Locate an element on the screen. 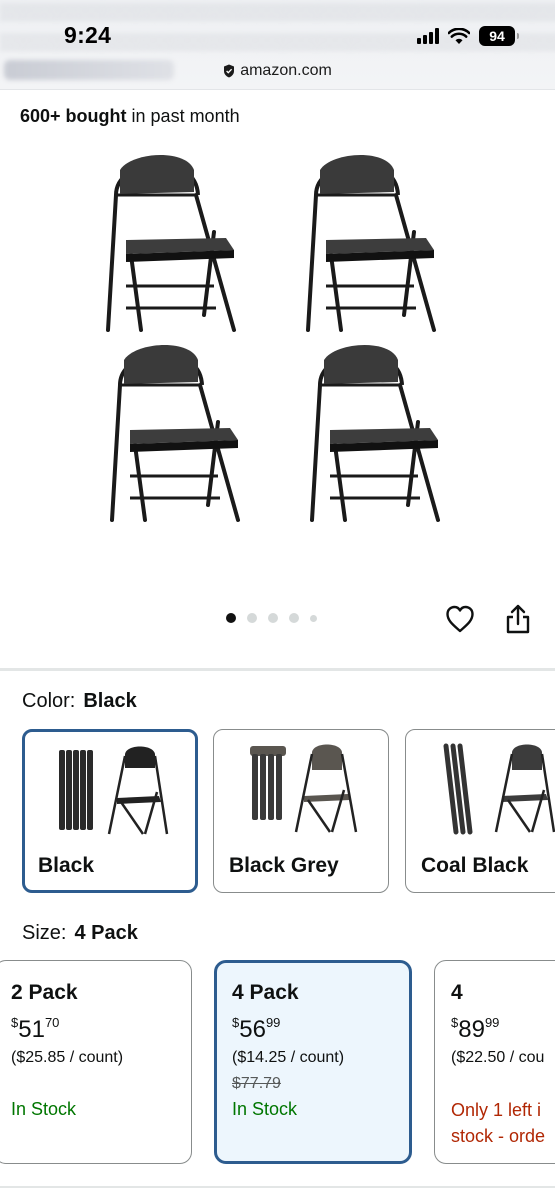 This screenshot has width=555, height=1200. color-option-name: Black Grey is located at coordinates (284, 865).